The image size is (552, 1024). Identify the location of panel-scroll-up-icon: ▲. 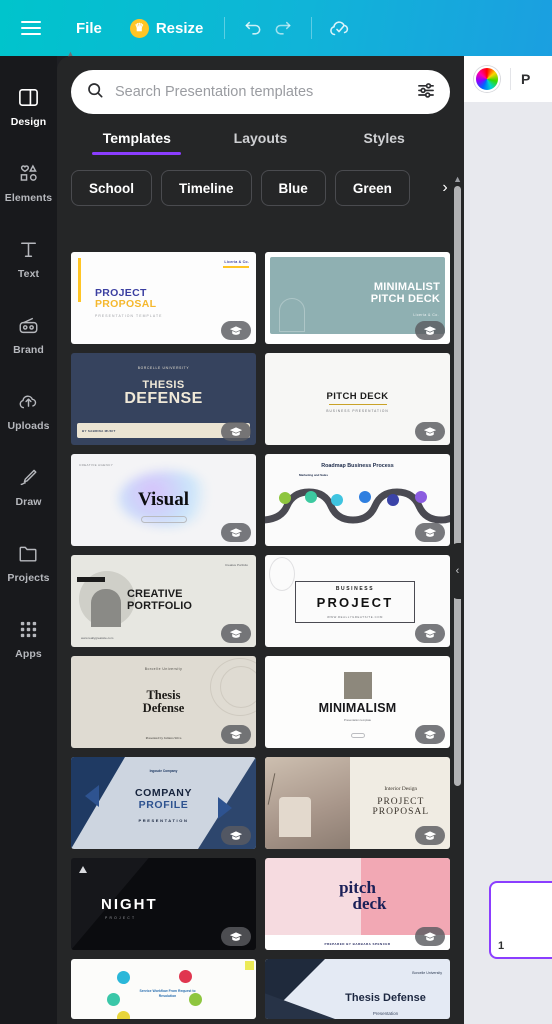
(457, 179).